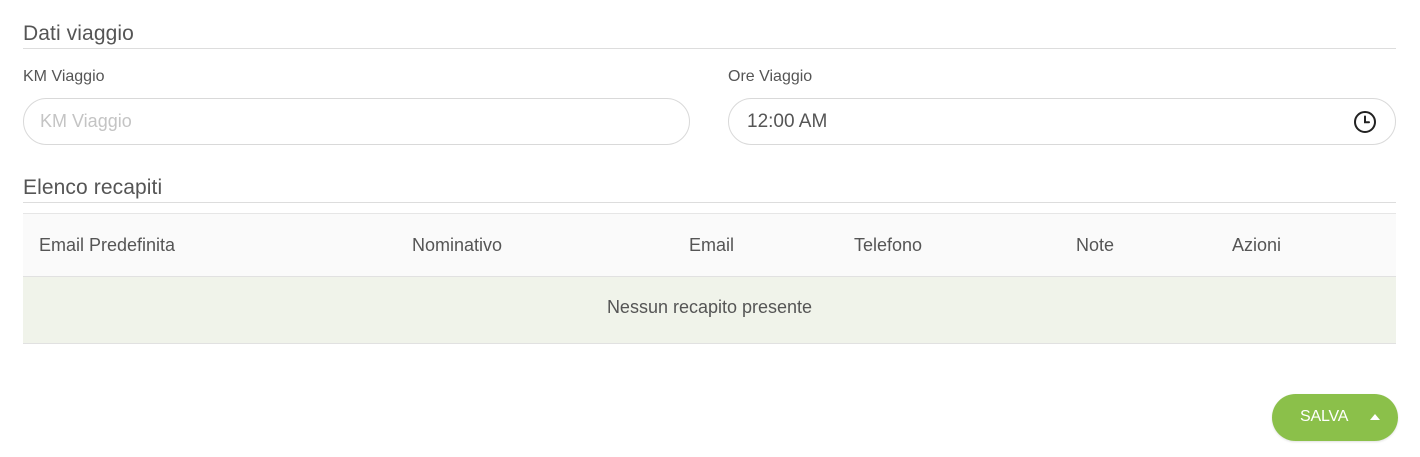  I want to click on column-header-email: Email, so click(711, 245).